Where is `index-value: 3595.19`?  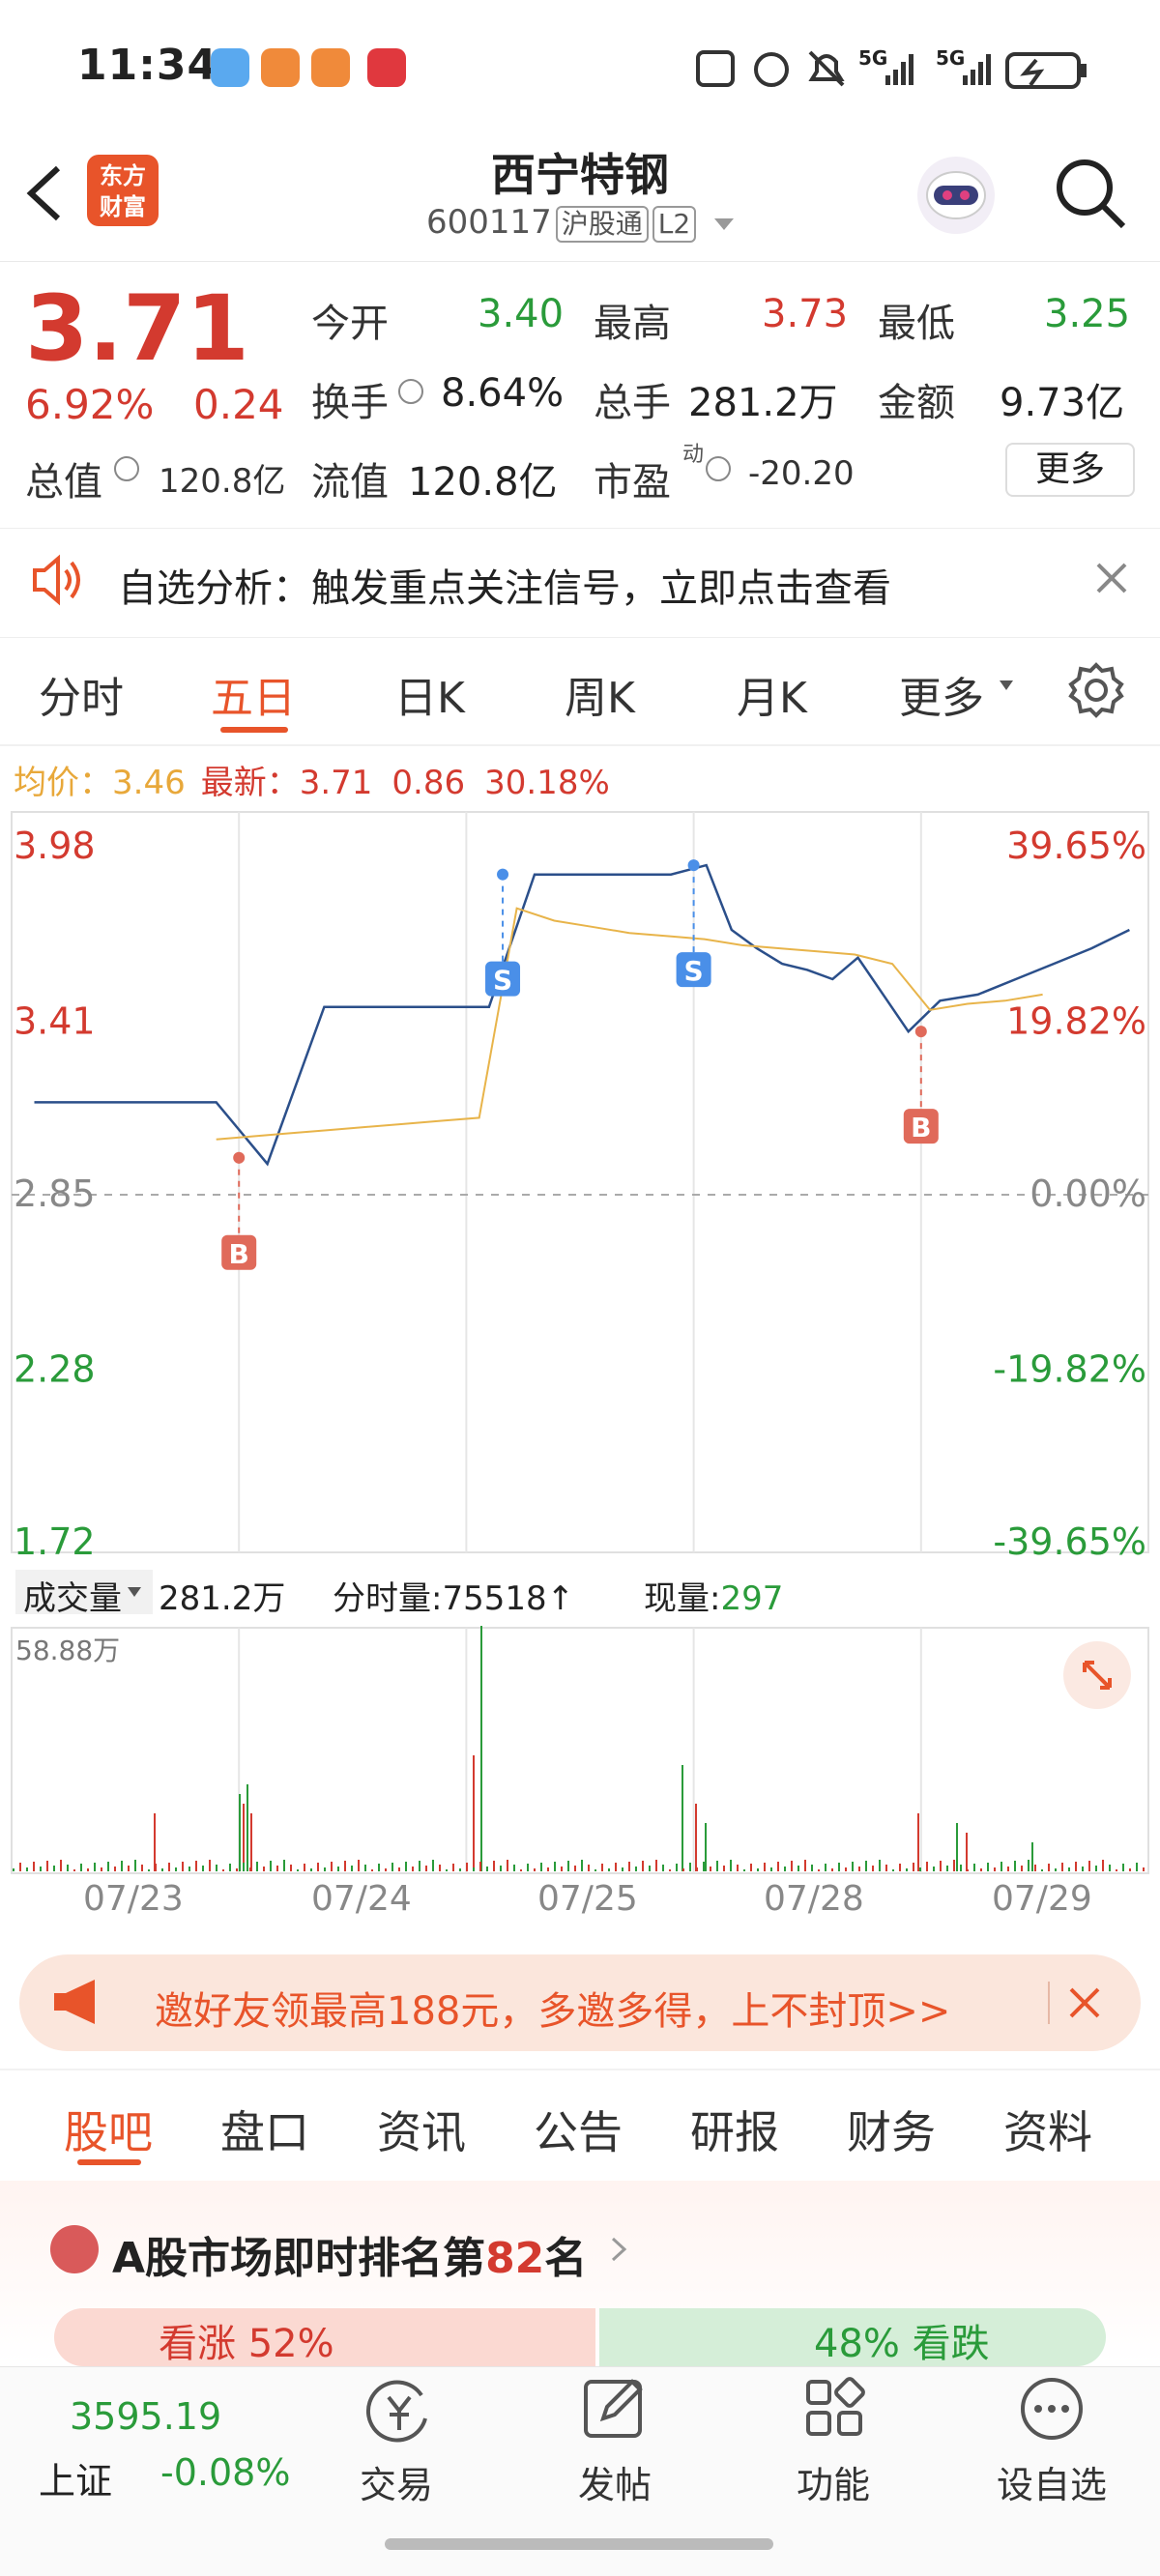
index-value: 3595.19 is located at coordinates (145, 2416).